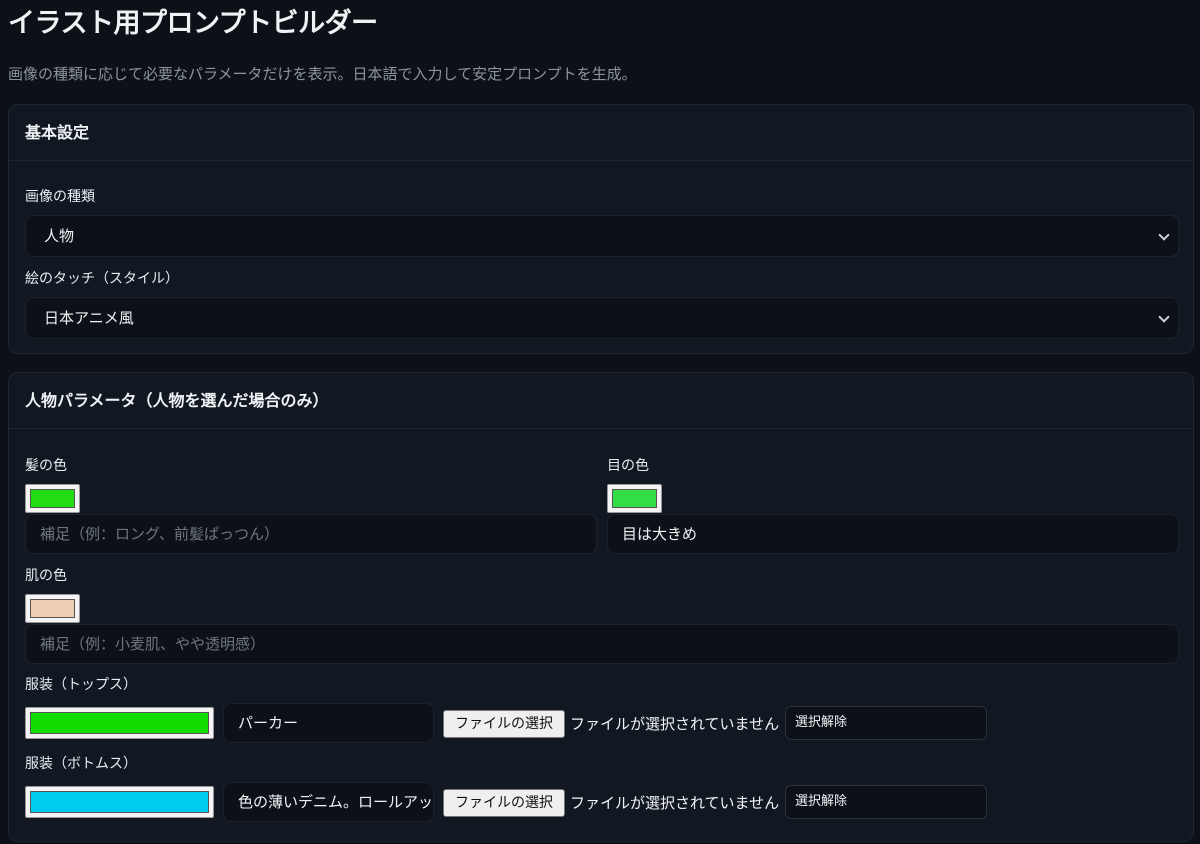 This screenshot has width=1200, height=844. I want to click on image-type-select: 人物, so click(602, 236).